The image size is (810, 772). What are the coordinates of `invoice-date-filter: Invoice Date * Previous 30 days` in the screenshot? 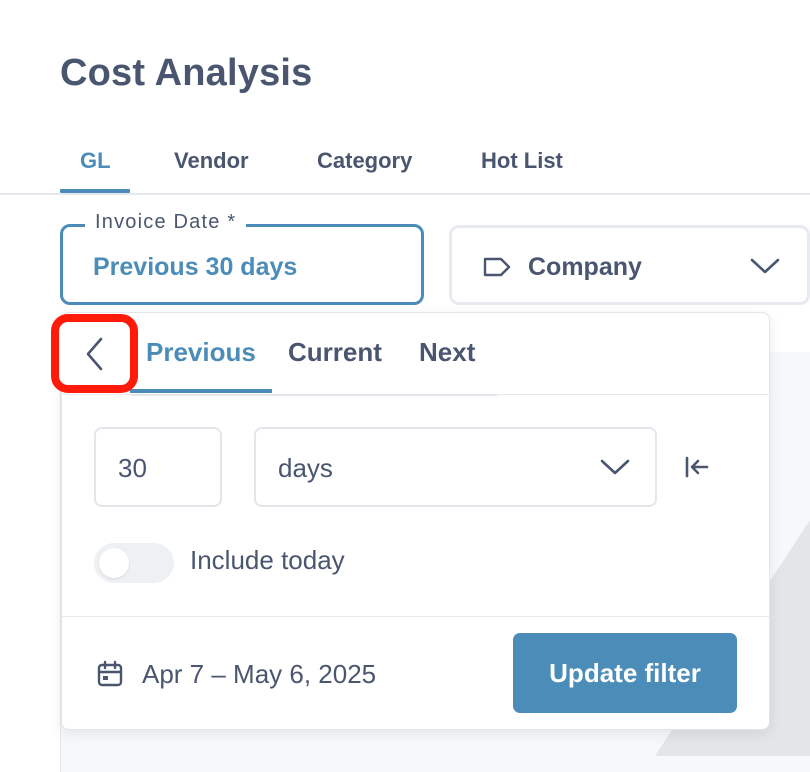 It's located at (242, 258).